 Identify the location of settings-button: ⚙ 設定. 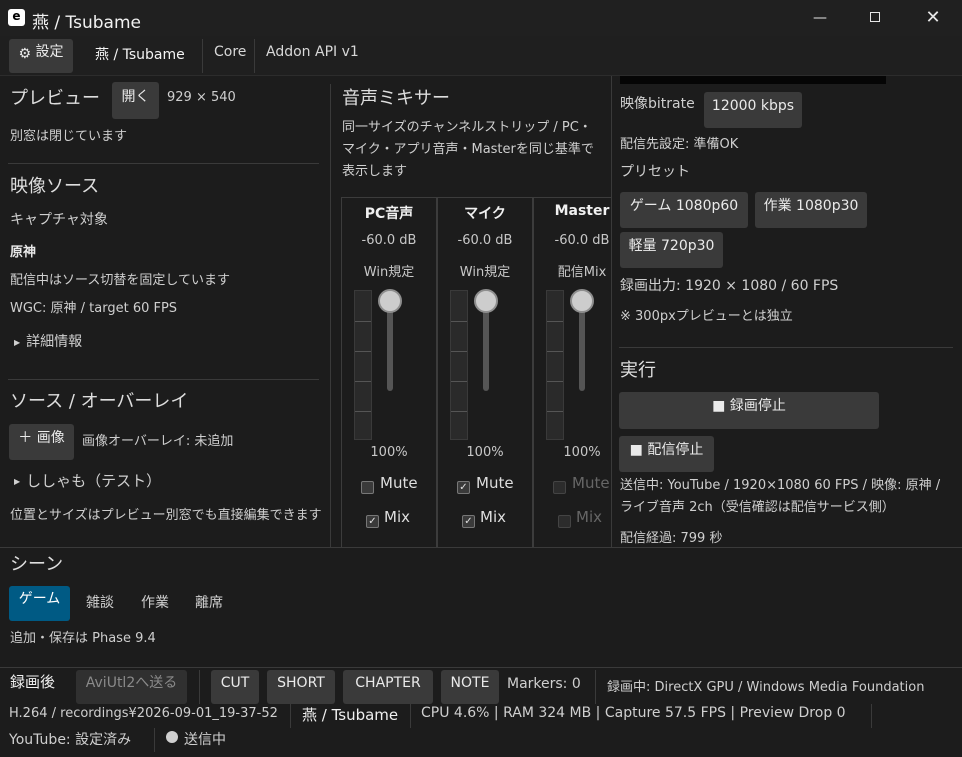
(41, 56).